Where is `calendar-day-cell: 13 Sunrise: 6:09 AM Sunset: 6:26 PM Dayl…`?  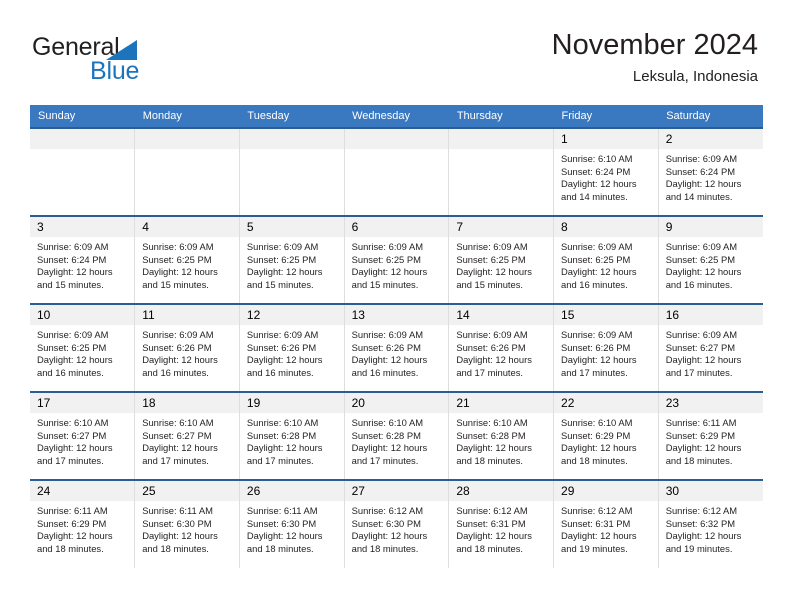
calendar-day-cell: 13 Sunrise: 6:09 AM Sunset: 6:26 PM Dayl… is located at coordinates (396, 347).